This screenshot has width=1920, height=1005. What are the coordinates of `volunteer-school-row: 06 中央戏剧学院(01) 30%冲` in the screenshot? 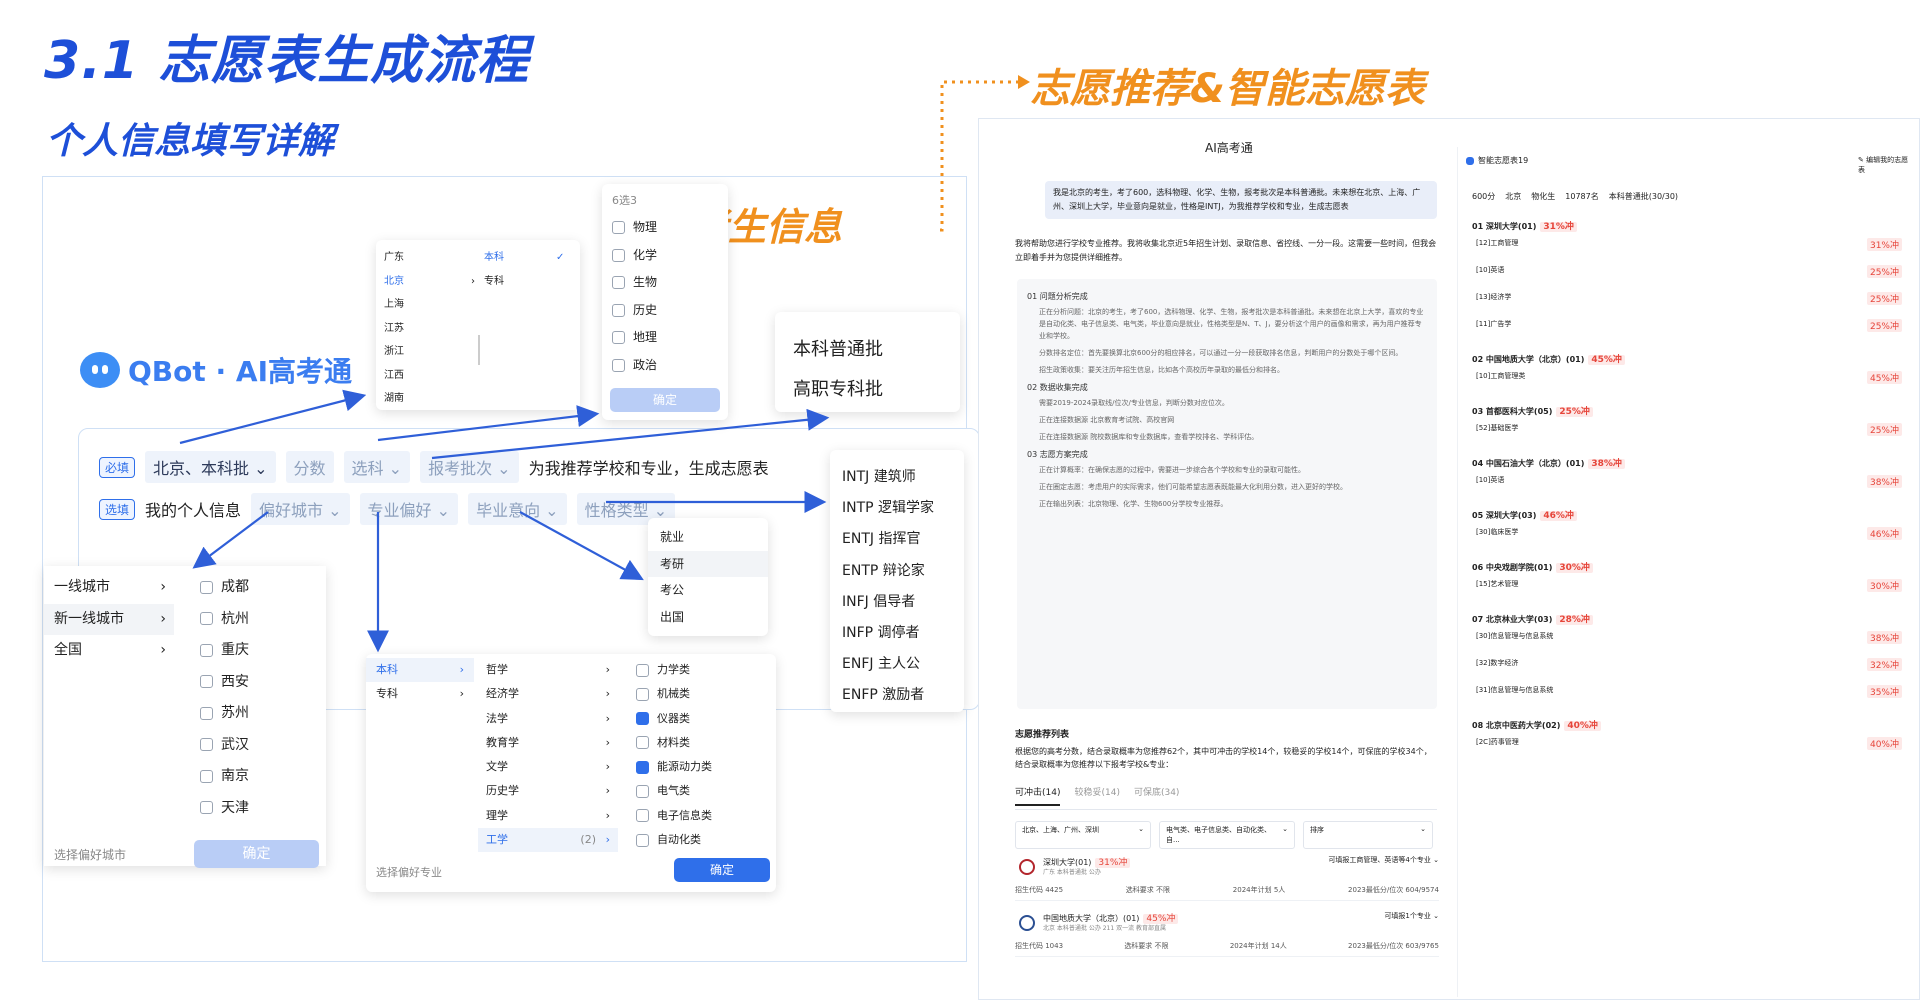 It's located at (1687, 566).